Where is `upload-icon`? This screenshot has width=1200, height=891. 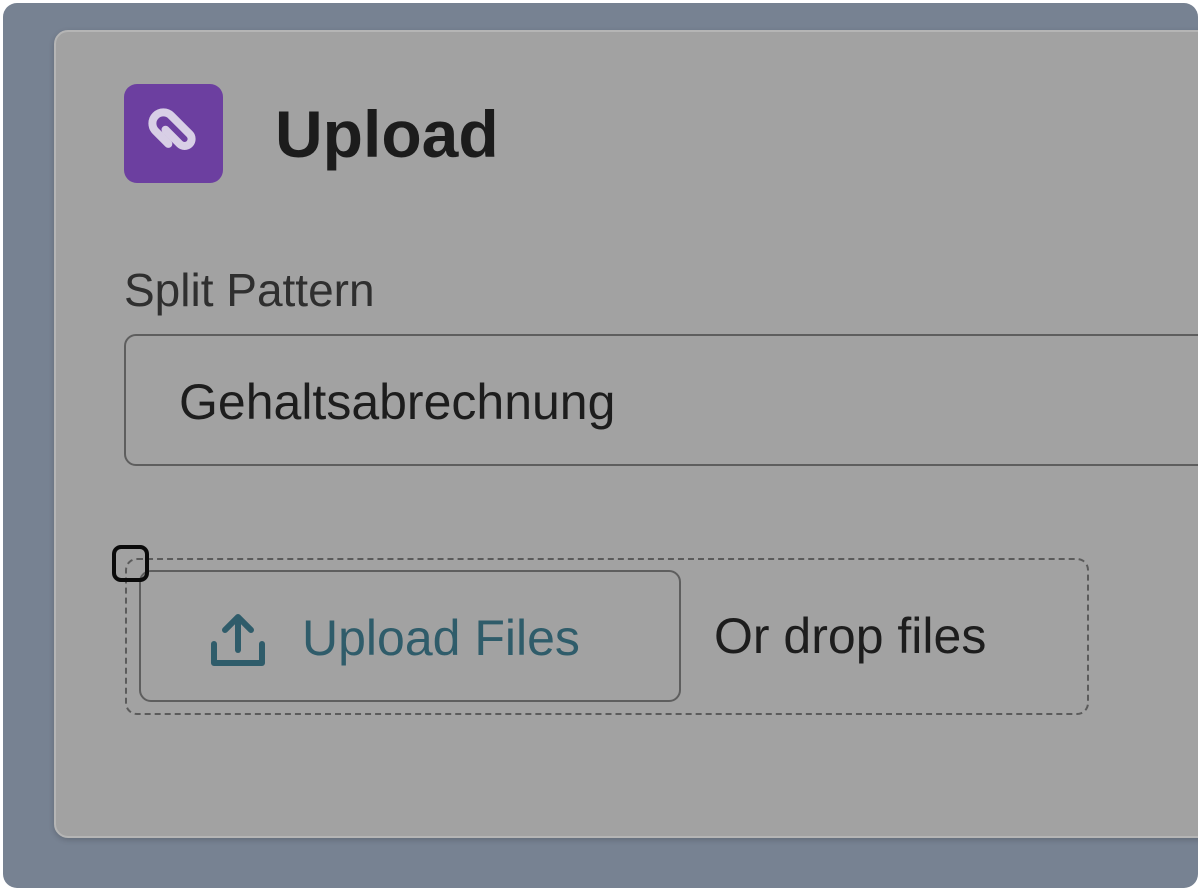
upload-icon is located at coordinates (238, 640).